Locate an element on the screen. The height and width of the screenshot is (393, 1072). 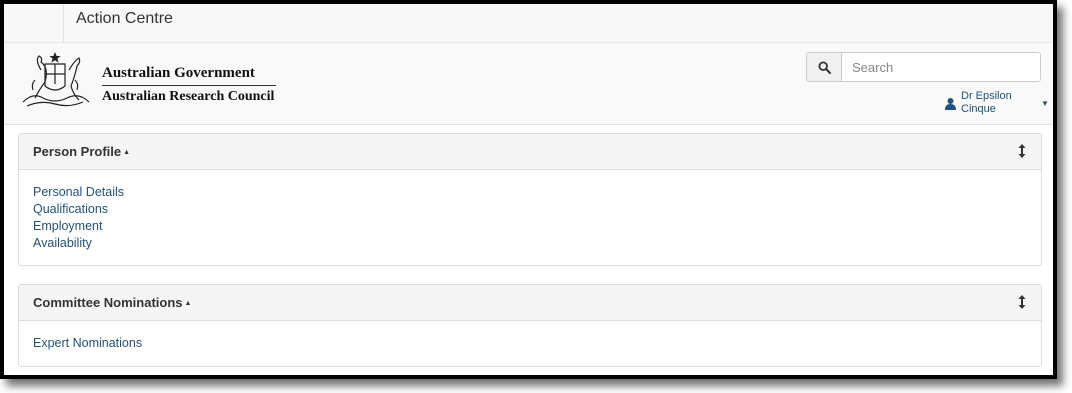
panel-title: Person Profile ▲ is located at coordinates (81, 151).